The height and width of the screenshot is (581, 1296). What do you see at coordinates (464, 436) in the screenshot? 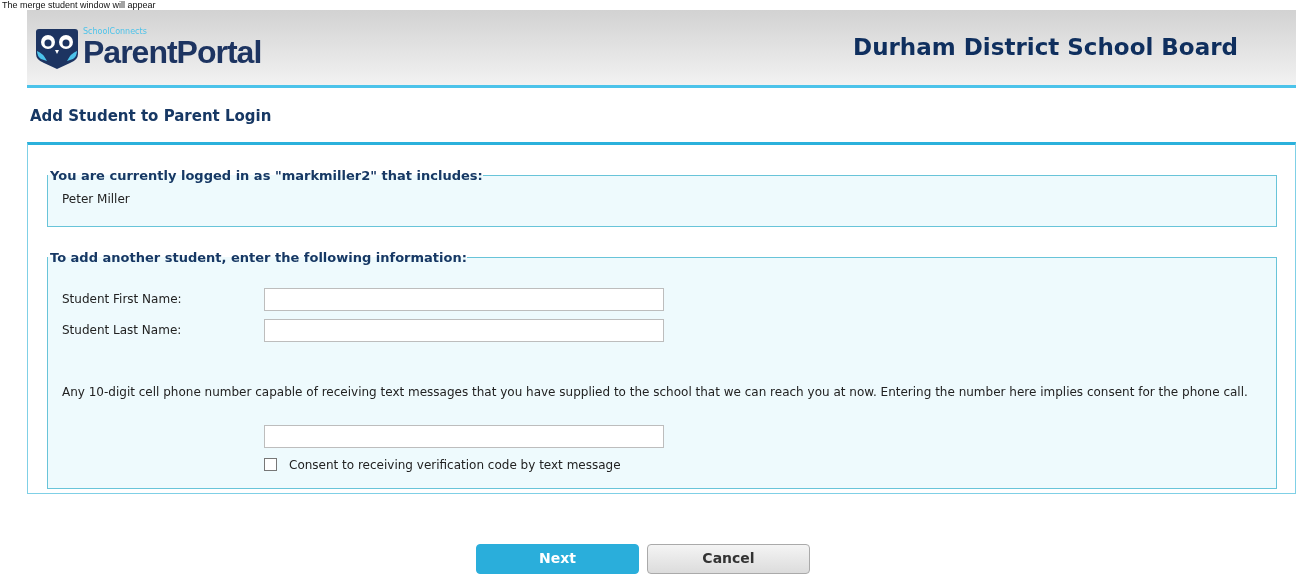
I see `phone-input` at bounding box center [464, 436].